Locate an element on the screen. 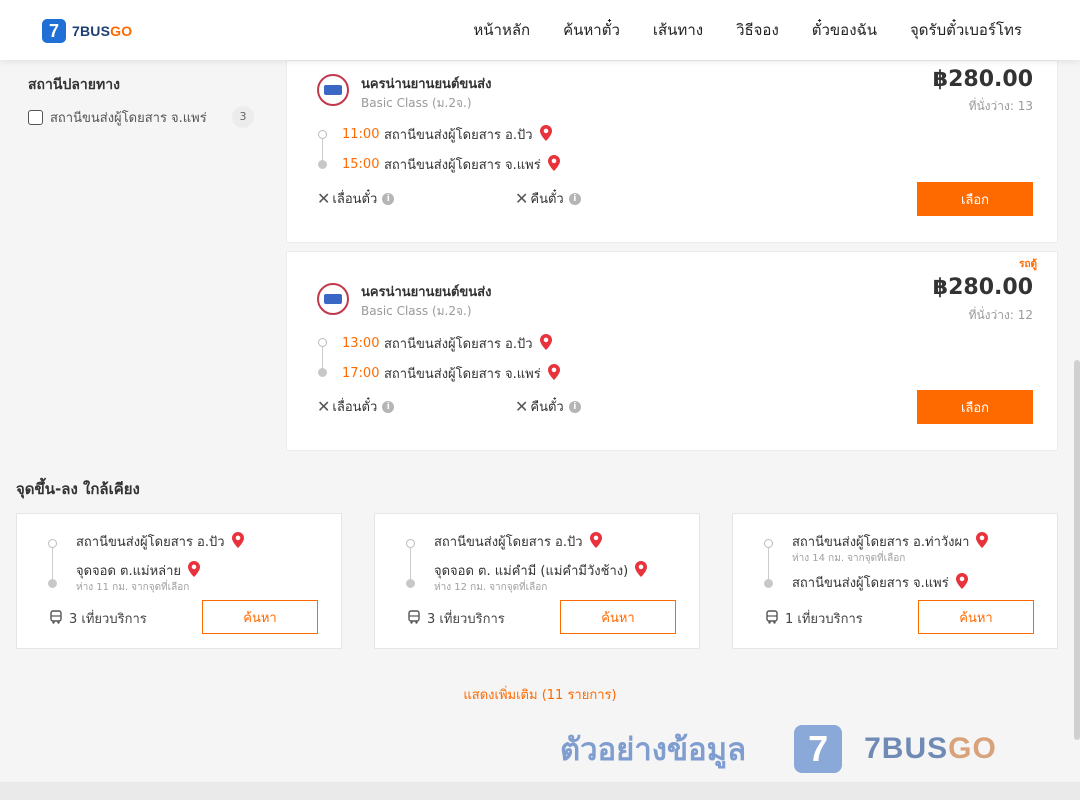 This screenshot has width=1080, height=800. bus-class: Basic Class (ม.2จ.) is located at coordinates (416, 311).